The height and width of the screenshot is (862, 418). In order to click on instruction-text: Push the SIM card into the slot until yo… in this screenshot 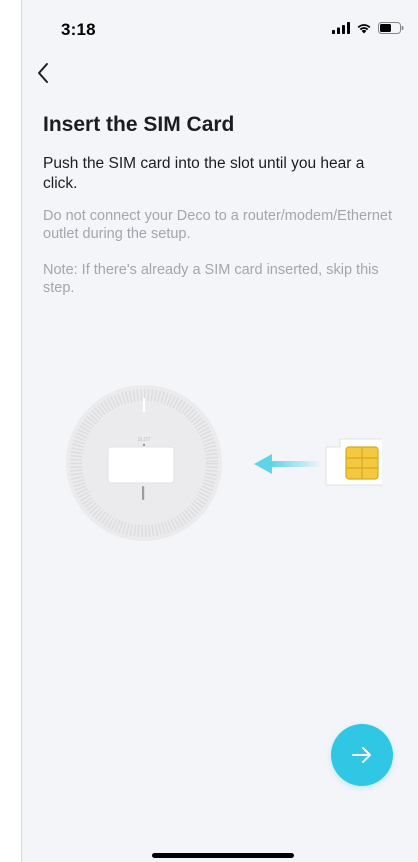, I will do `click(204, 173)`.